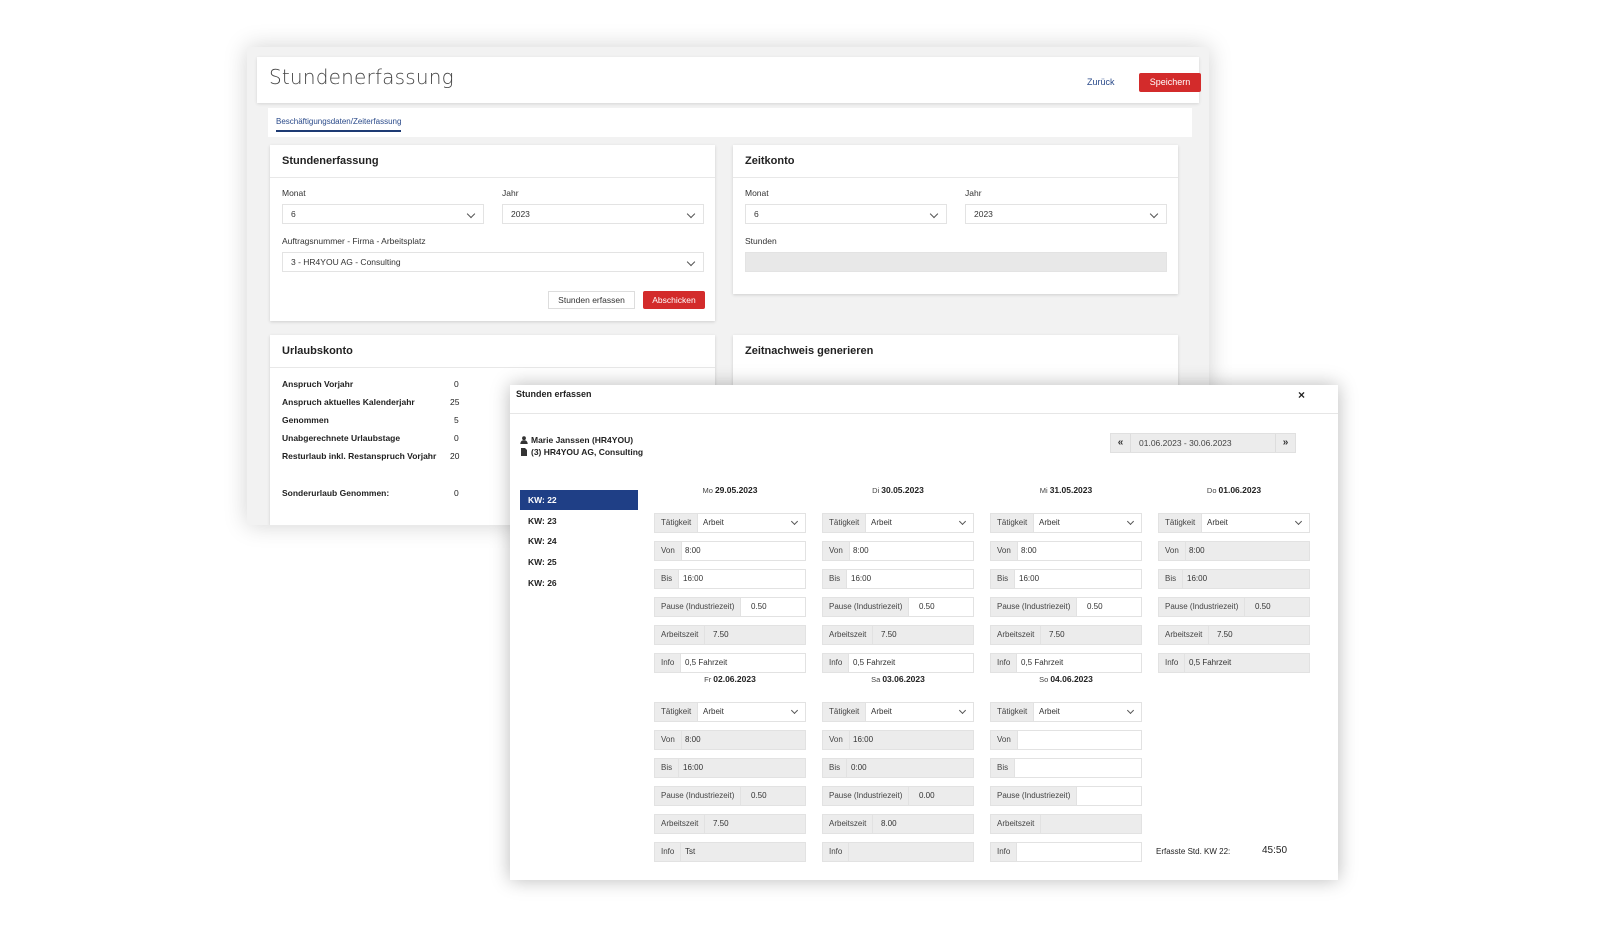  Describe the element at coordinates (1066, 740) in the screenshot. I see `von-field: Von` at that location.